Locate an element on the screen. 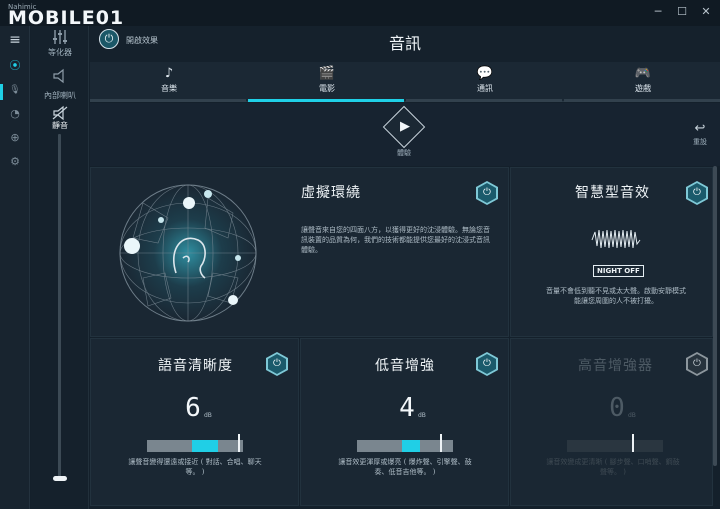 The height and width of the screenshot is (509, 720). gamepad-icon: 🎮 is located at coordinates (643, 73).